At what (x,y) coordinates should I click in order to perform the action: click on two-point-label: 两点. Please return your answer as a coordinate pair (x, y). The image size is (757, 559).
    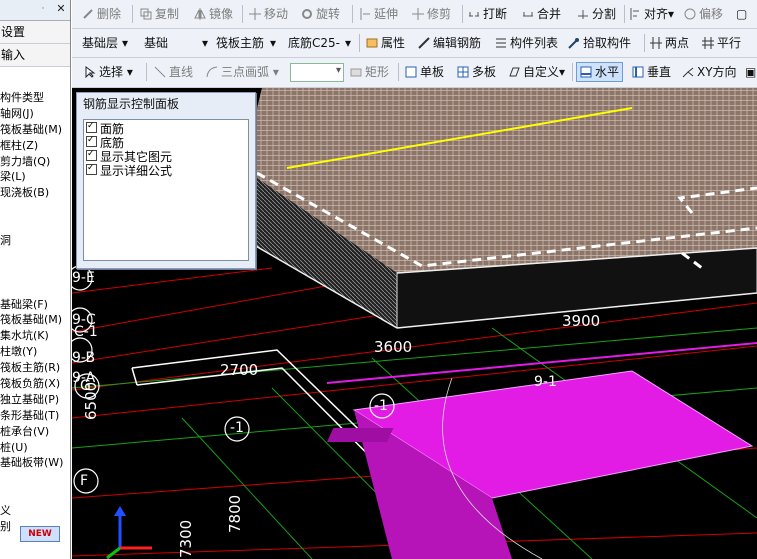
    Looking at the image, I should click on (677, 43).